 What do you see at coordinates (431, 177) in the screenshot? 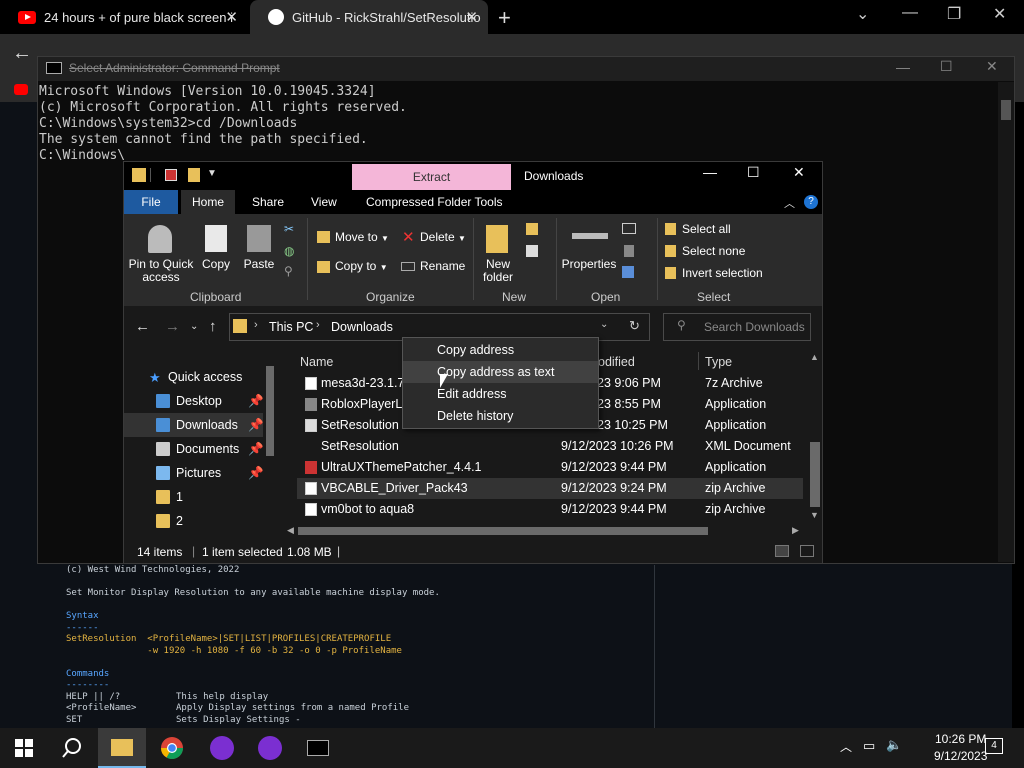
I see `extract-contextual-tab: Extract` at bounding box center [431, 177].